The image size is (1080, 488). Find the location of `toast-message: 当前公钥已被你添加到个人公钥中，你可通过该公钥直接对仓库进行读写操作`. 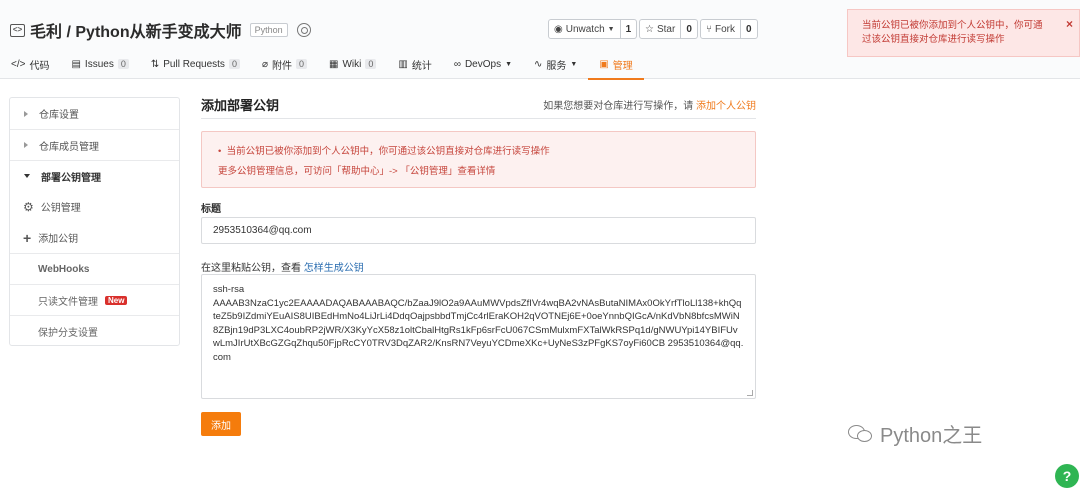

toast-message: 当前公钥已被你添加到个人公钥中，你可通过该公钥直接对仓库进行读写操作 is located at coordinates (952, 32).